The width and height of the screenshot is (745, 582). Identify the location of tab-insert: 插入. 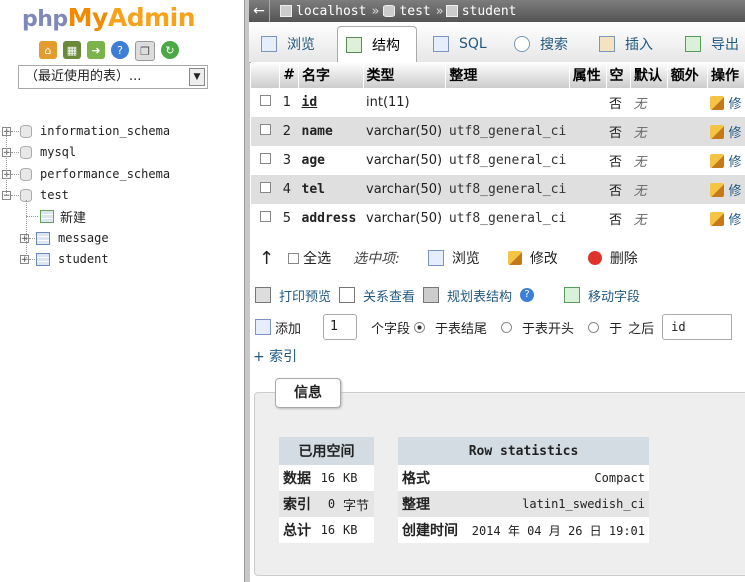
(626, 44).